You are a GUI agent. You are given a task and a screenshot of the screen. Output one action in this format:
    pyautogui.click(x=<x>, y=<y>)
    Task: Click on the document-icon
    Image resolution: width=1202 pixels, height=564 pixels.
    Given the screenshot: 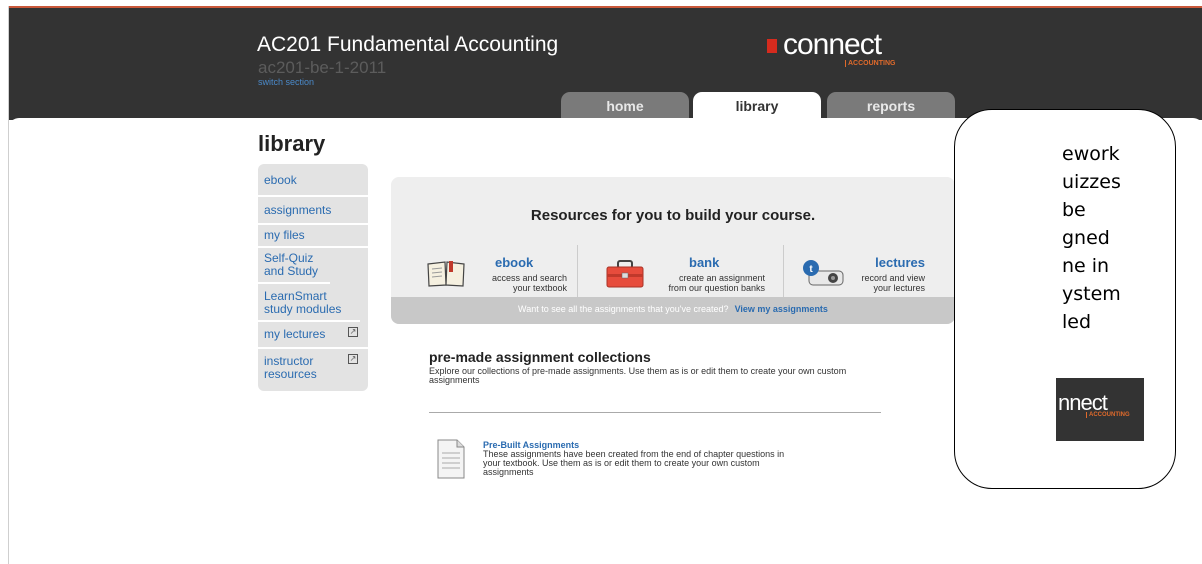 What is the action you would take?
    pyautogui.click(x=451, y=459)
    